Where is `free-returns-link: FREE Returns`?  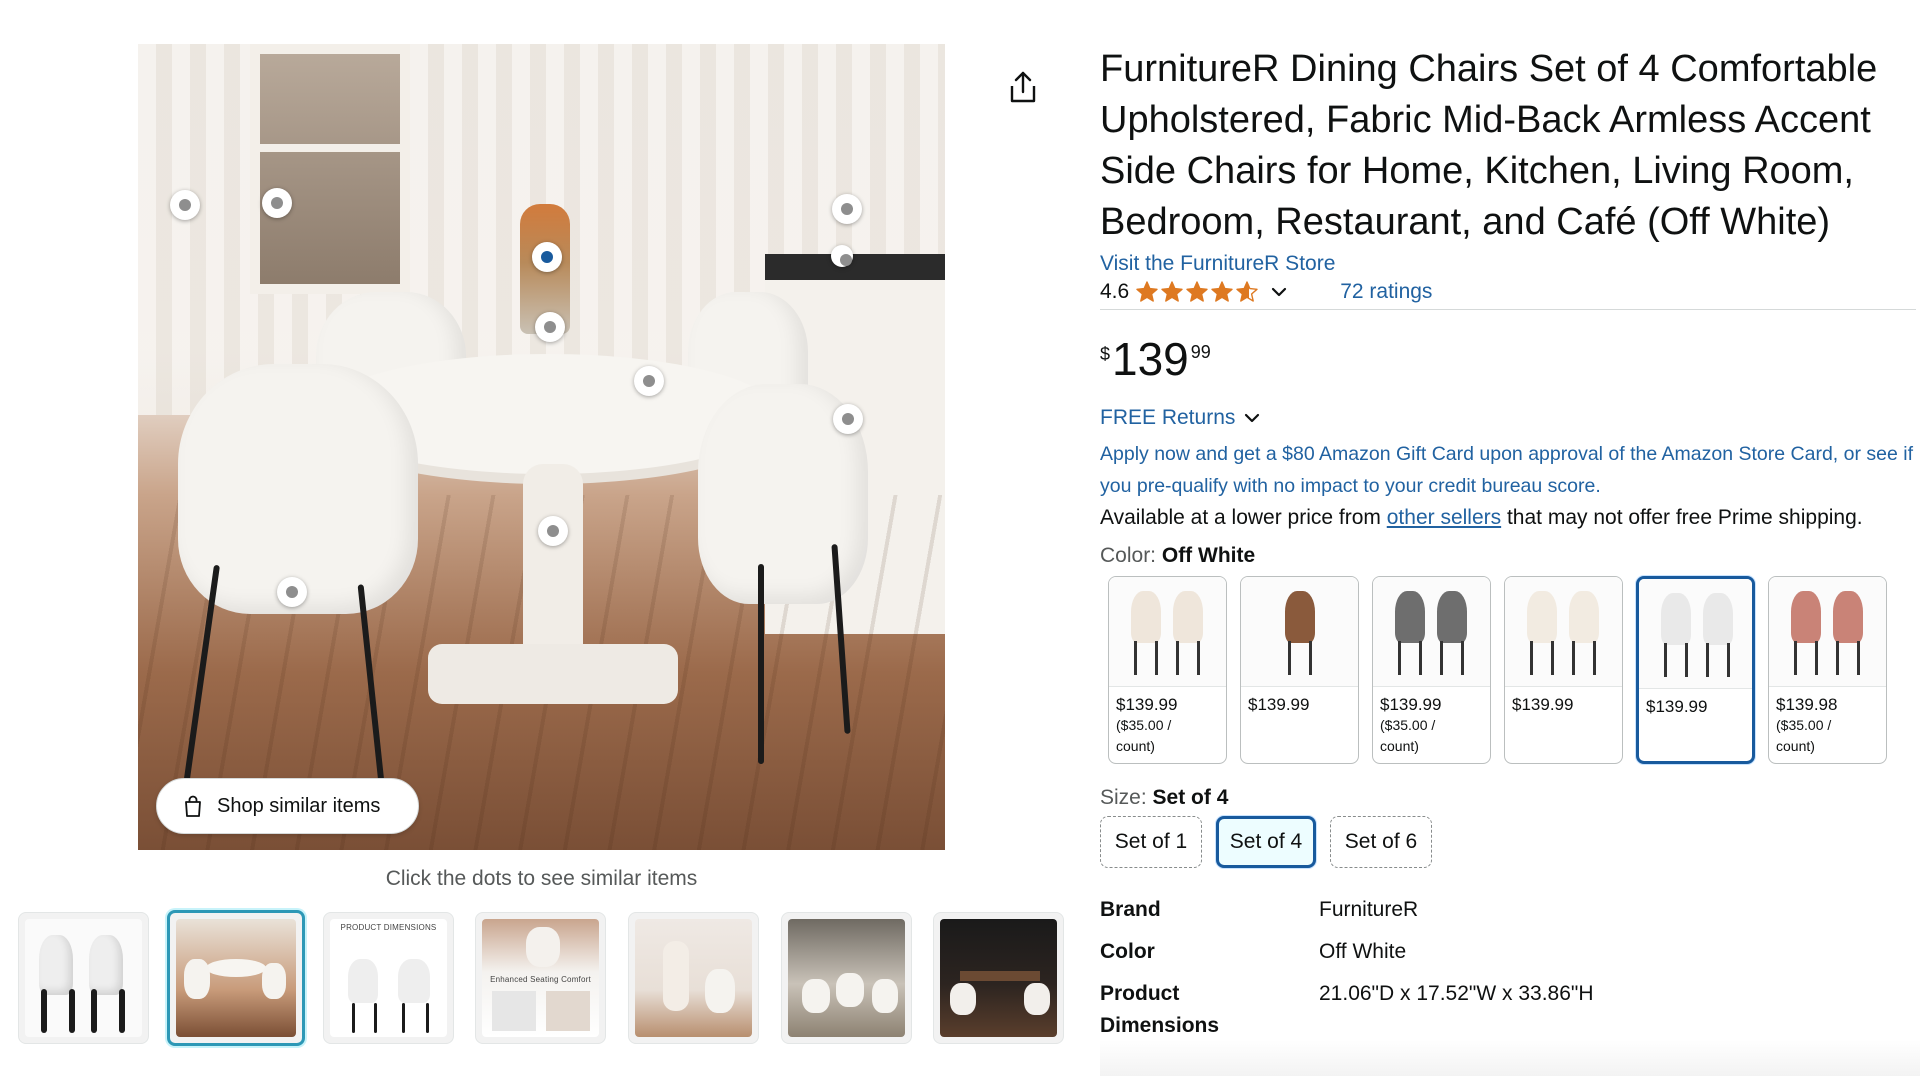
free-returns-link: FREE Returns is located at coordinates (1510, 418).